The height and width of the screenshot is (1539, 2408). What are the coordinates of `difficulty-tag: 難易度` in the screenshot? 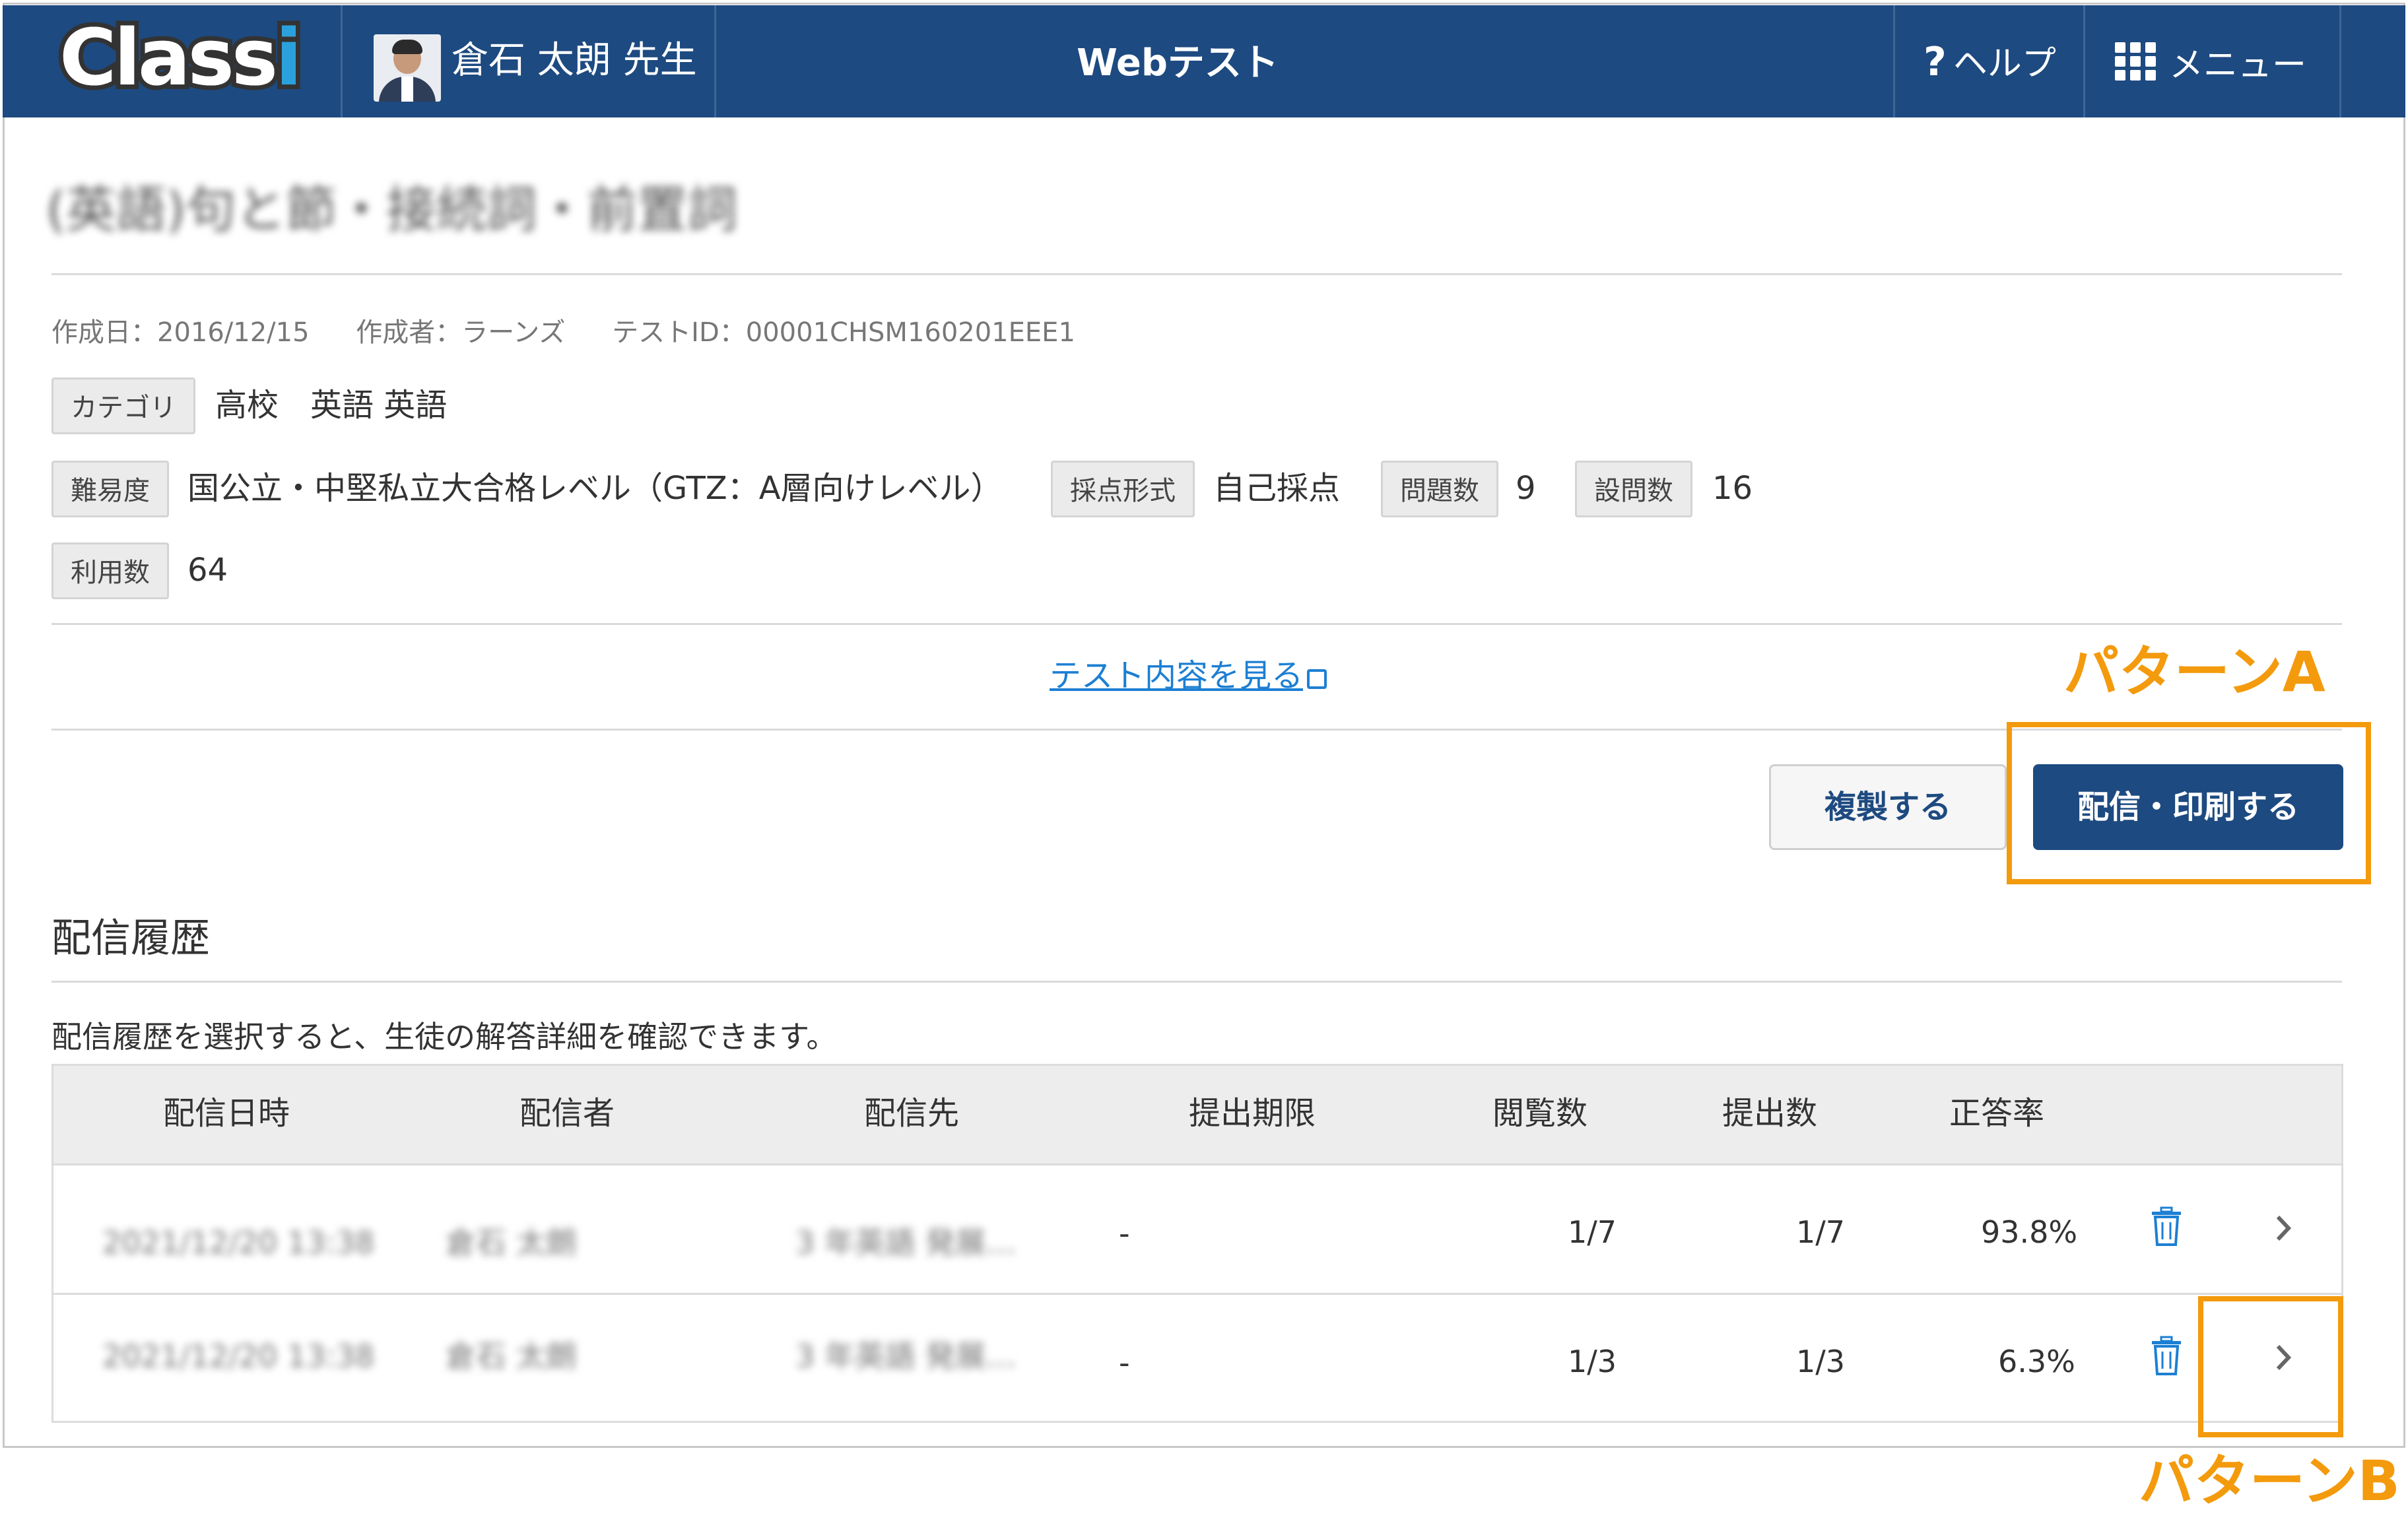 It's located at (110, 489).